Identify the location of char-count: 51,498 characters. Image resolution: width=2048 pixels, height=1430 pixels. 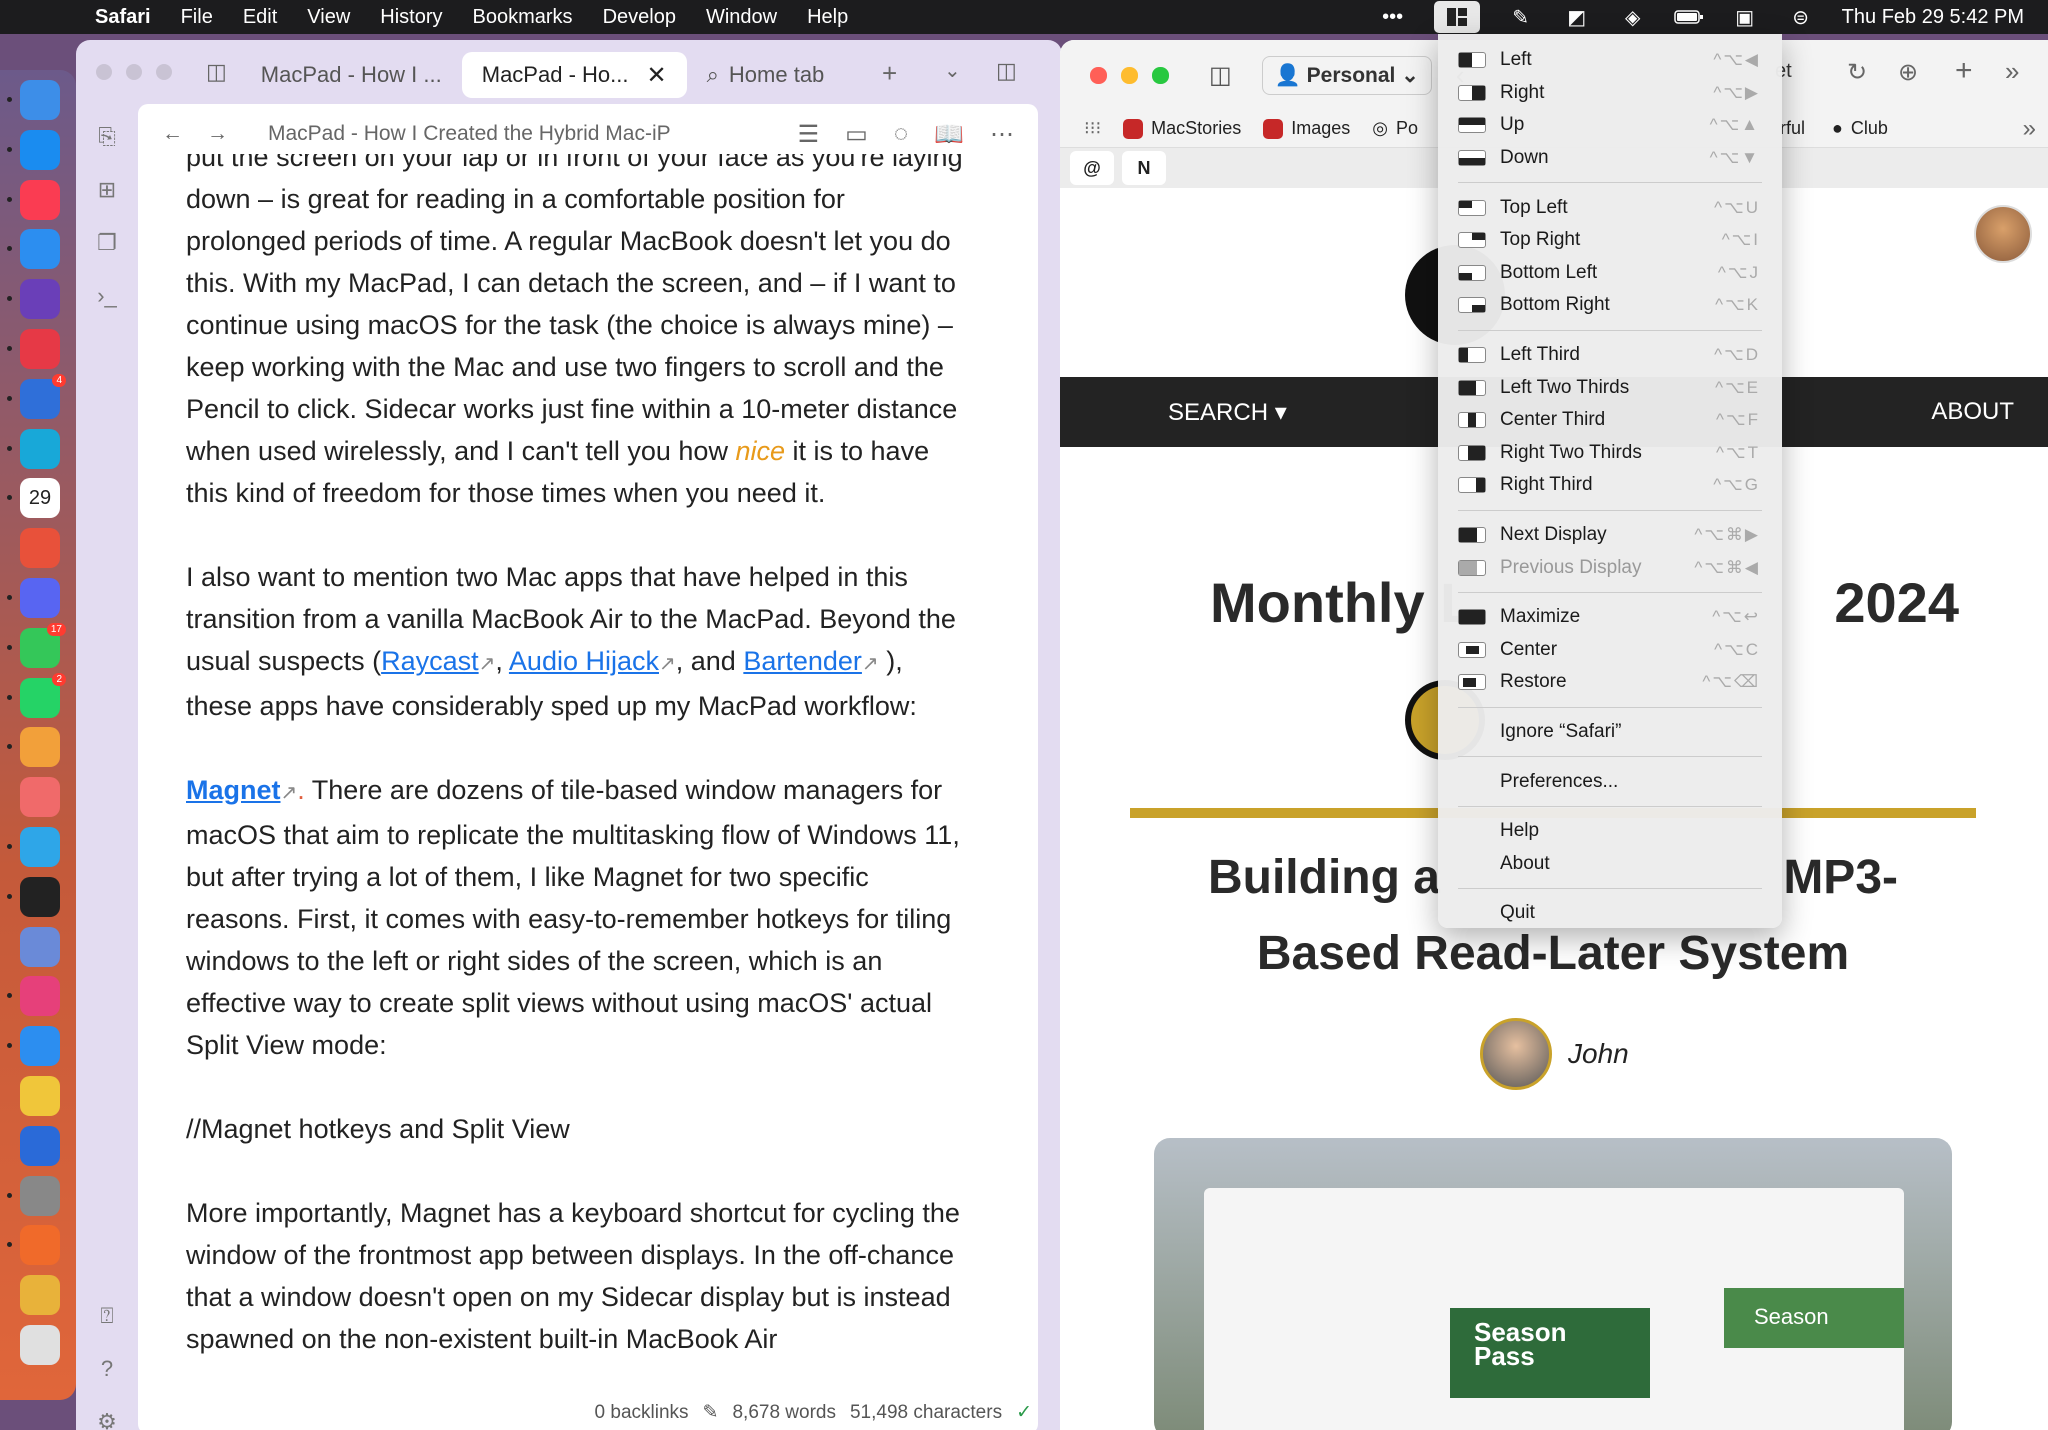
(926, 1413).